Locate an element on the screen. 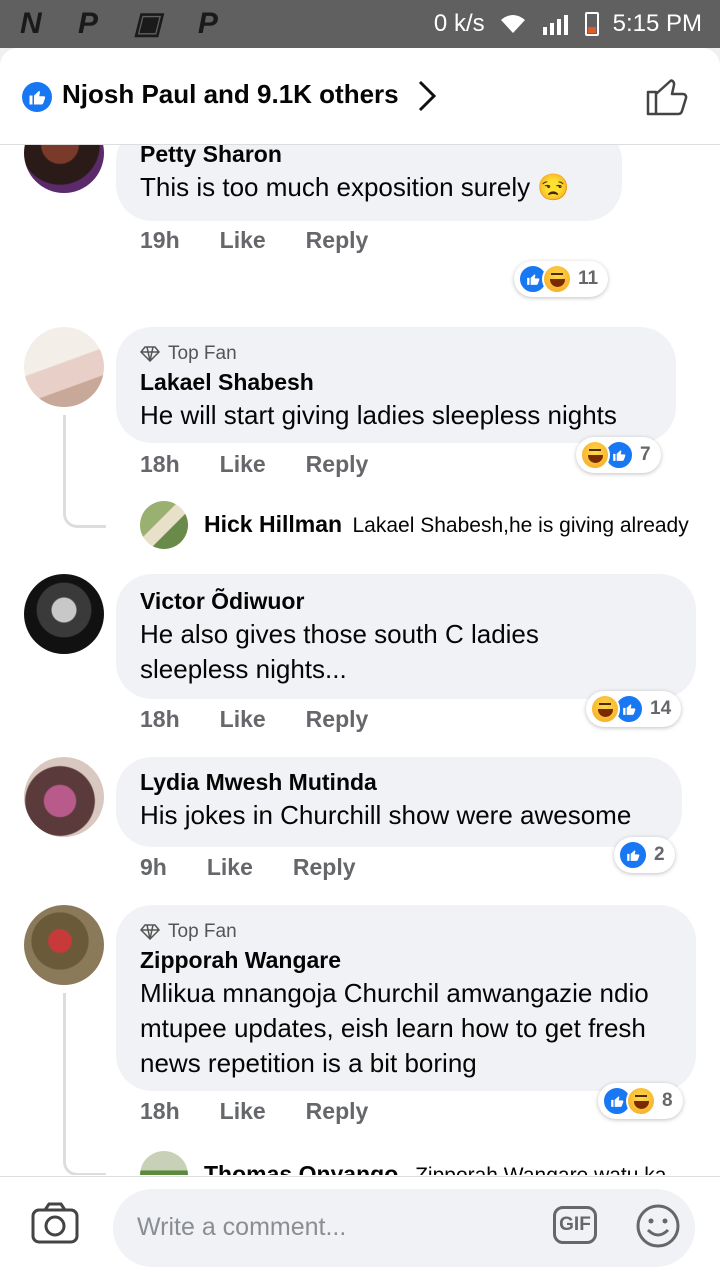 The width and height of the screenshot is (720, 1280). comment-time: 9h is located at coordinates (153, 867).